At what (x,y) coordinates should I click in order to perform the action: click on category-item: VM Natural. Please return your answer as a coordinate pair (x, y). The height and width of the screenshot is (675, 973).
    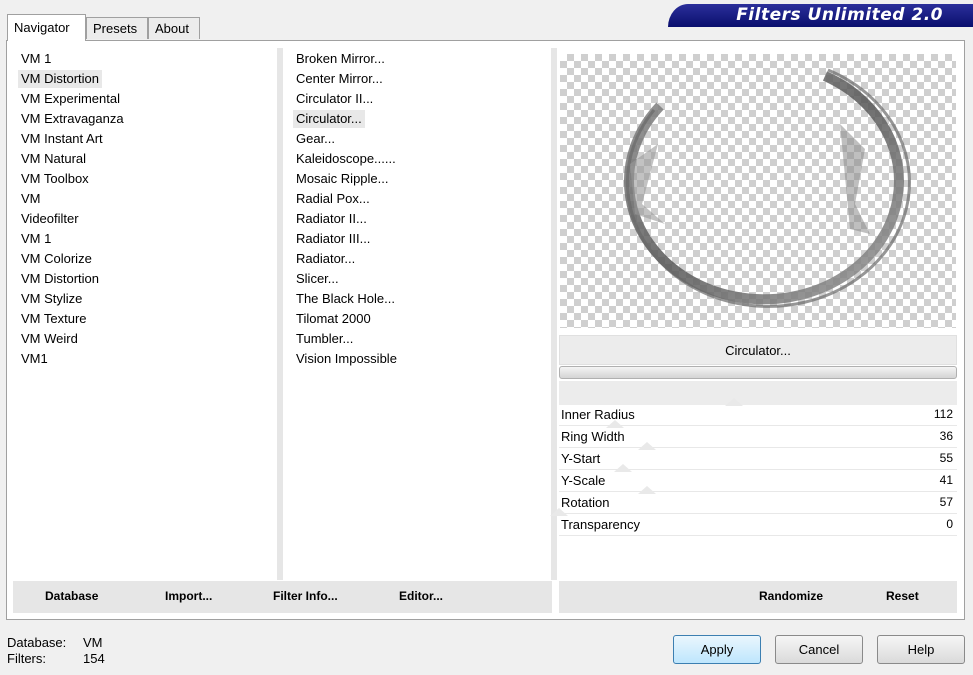
    Looking at the image, I should click on (53, 159).